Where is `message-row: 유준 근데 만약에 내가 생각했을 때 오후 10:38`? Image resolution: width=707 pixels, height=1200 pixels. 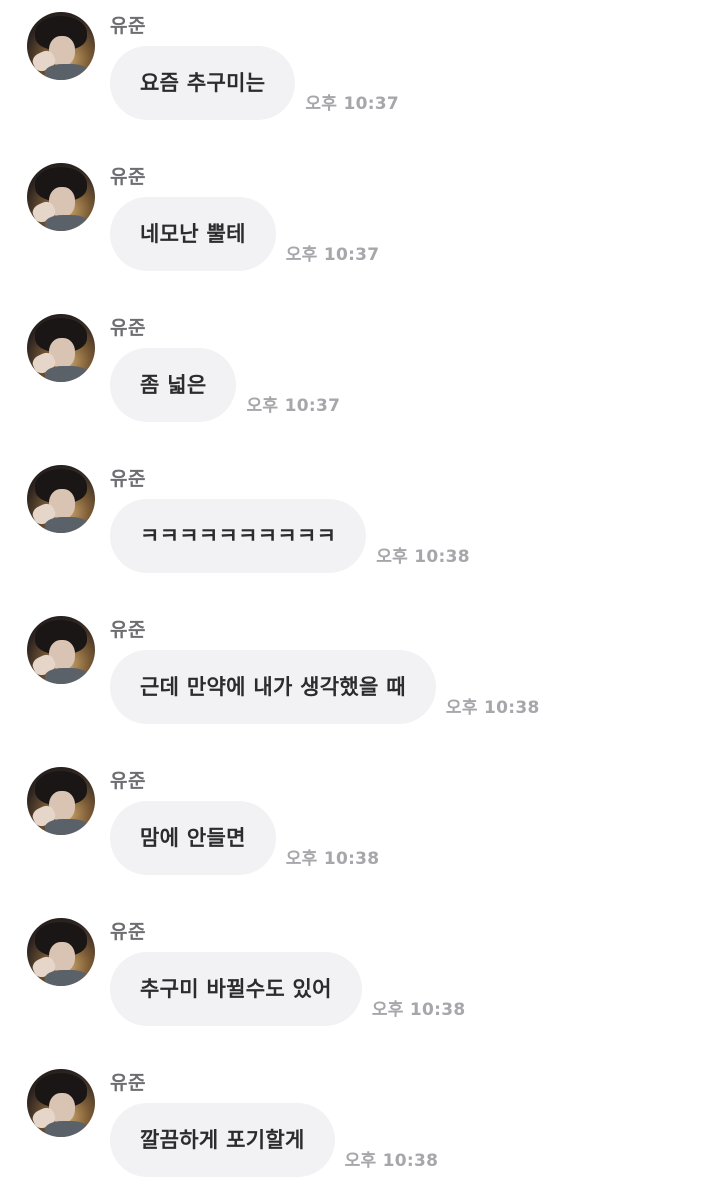 message-row: 유준 근데 만약에 내가 생각했을 때 오후 10:38 is located at coordinates (353, 674).